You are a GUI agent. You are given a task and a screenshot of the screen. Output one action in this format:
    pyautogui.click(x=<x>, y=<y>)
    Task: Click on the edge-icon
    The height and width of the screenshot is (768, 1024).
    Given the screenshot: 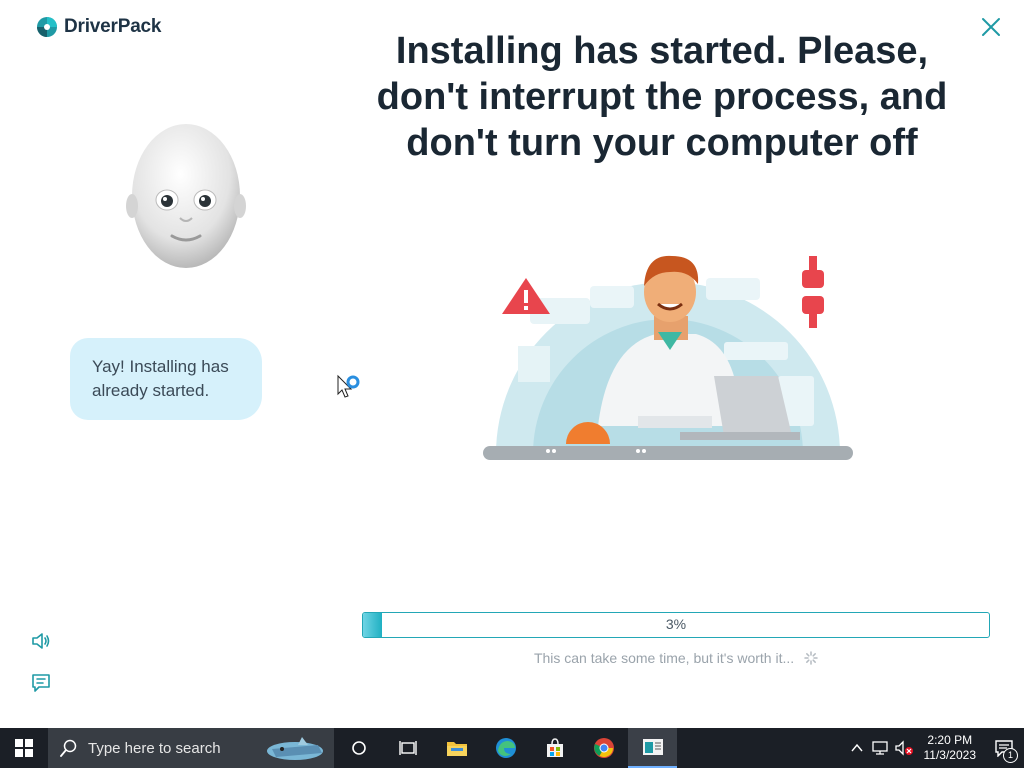 What is the action you would take?
    pyautogui.click(x=505, y=748)
    